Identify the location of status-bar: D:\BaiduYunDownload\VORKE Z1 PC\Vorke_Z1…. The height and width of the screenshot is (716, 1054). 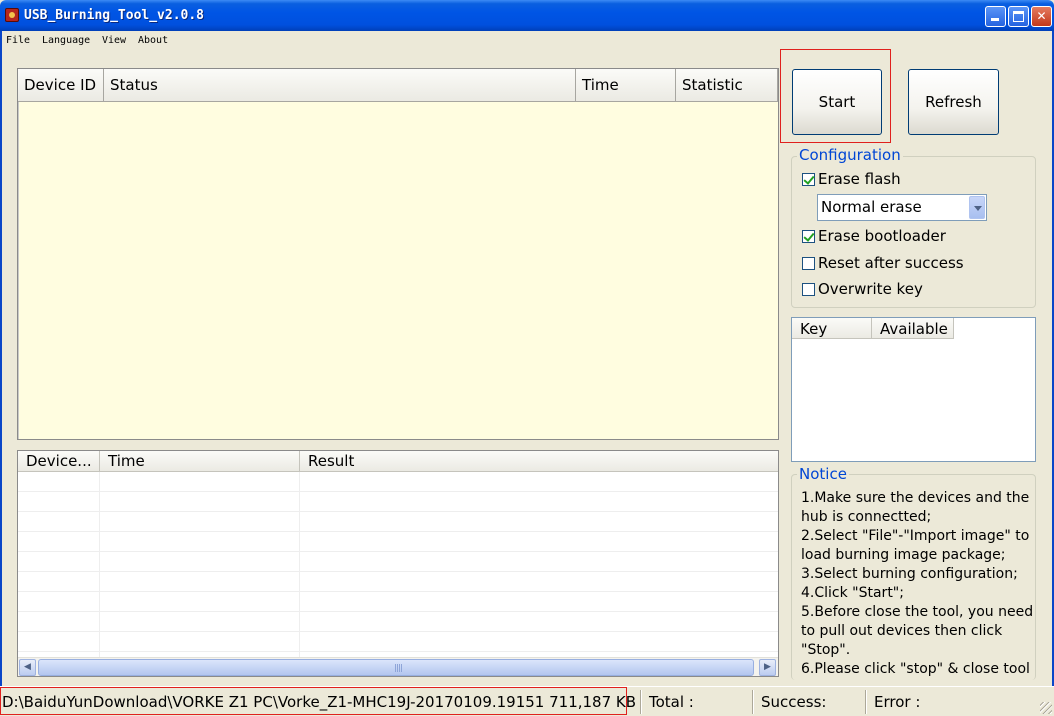
(527, 701).